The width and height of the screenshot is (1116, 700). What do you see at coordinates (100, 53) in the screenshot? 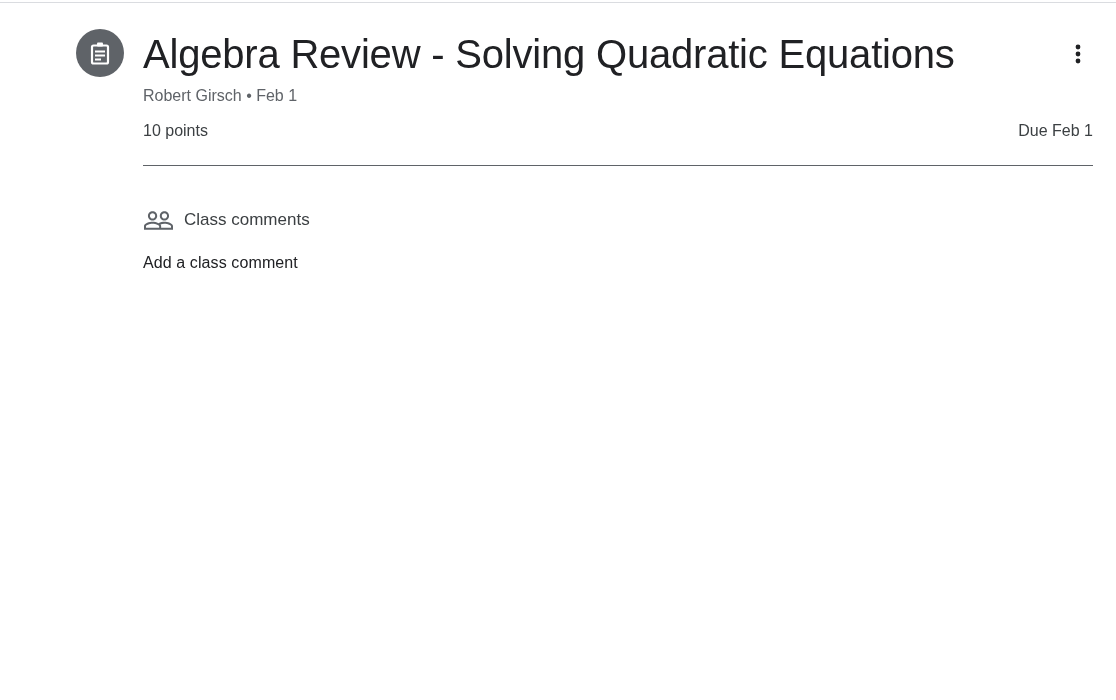
I see `clipboard-icon` at bounding box center [100, 53].